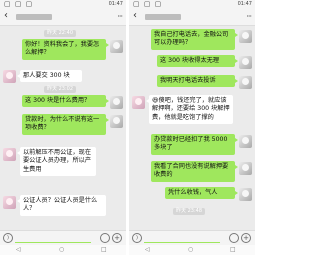 The image size is (320, 255). What do you see at coordinates (61, 205) in the screenshot?
I see `message-received: 公证人员？公证人员是什么人？` at bounding box center [61, 205].